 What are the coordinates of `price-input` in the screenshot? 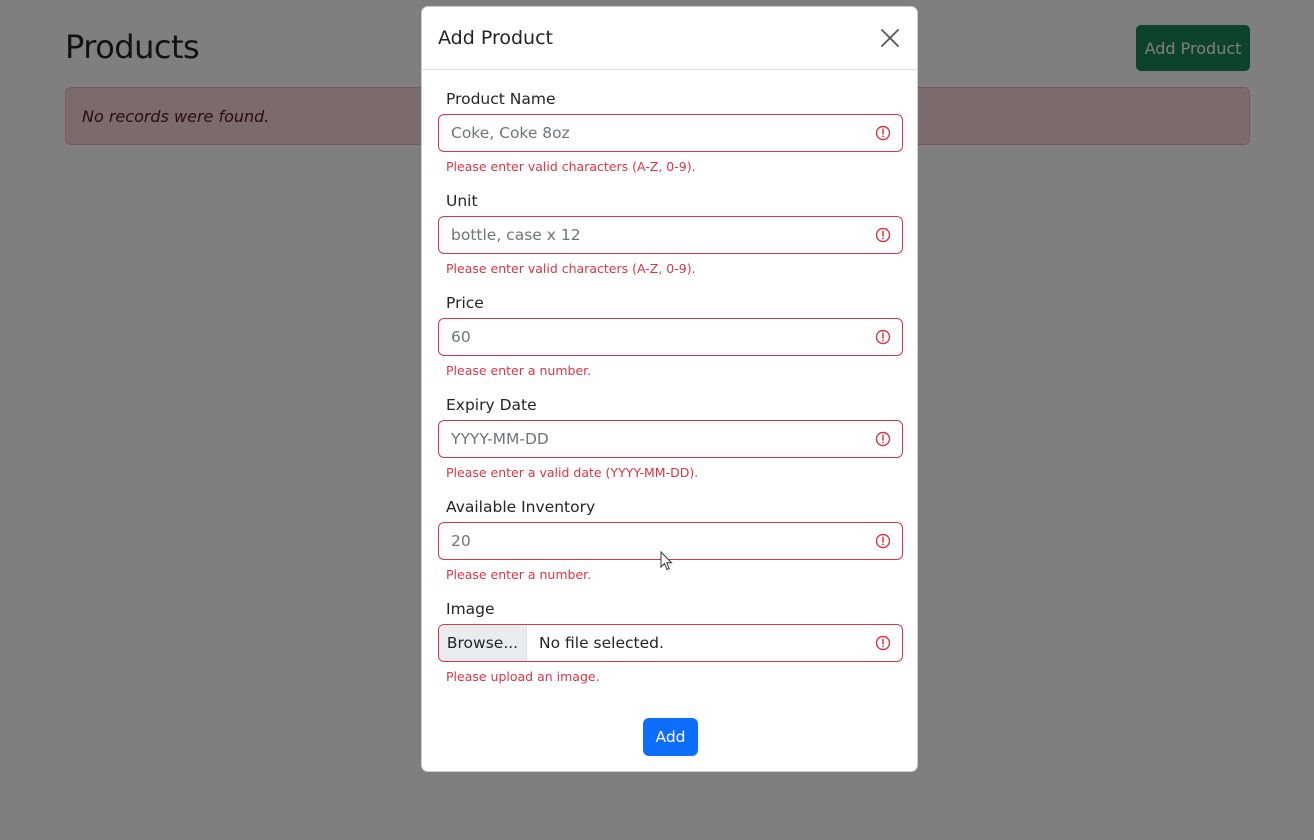 It's located at (670, 337).